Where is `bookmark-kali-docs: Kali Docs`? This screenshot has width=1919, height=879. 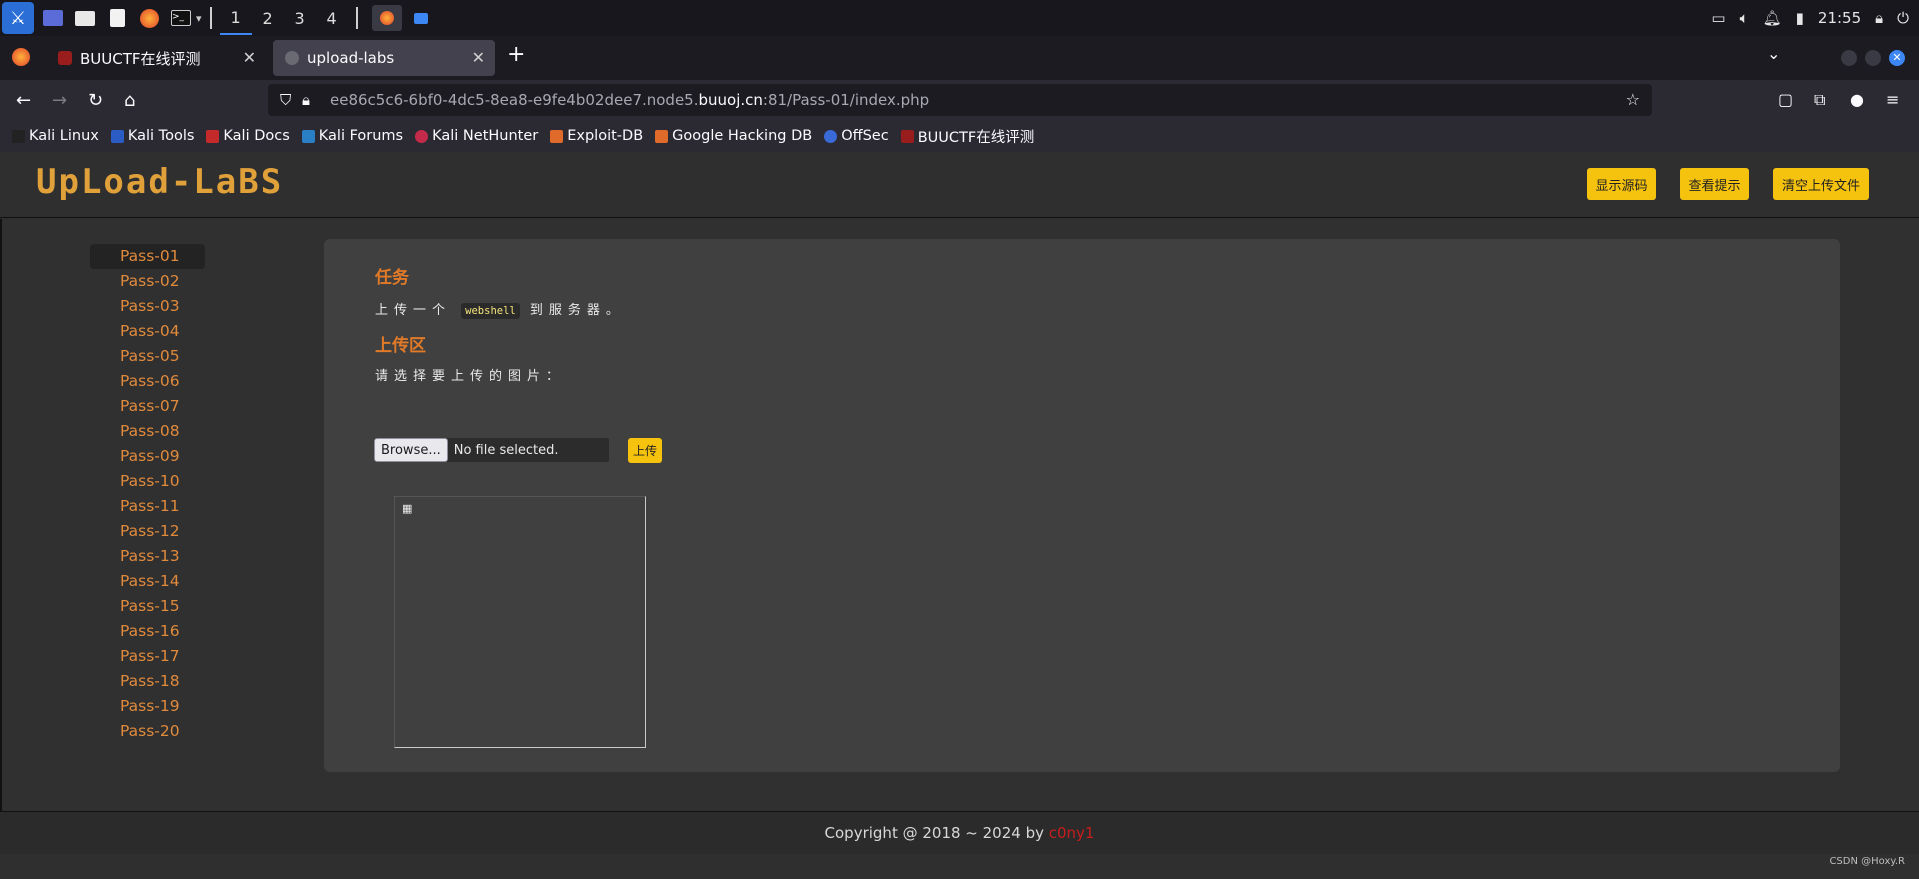 bookmark-kali-docs: Kali Docs is located at coordinates (248, 136).